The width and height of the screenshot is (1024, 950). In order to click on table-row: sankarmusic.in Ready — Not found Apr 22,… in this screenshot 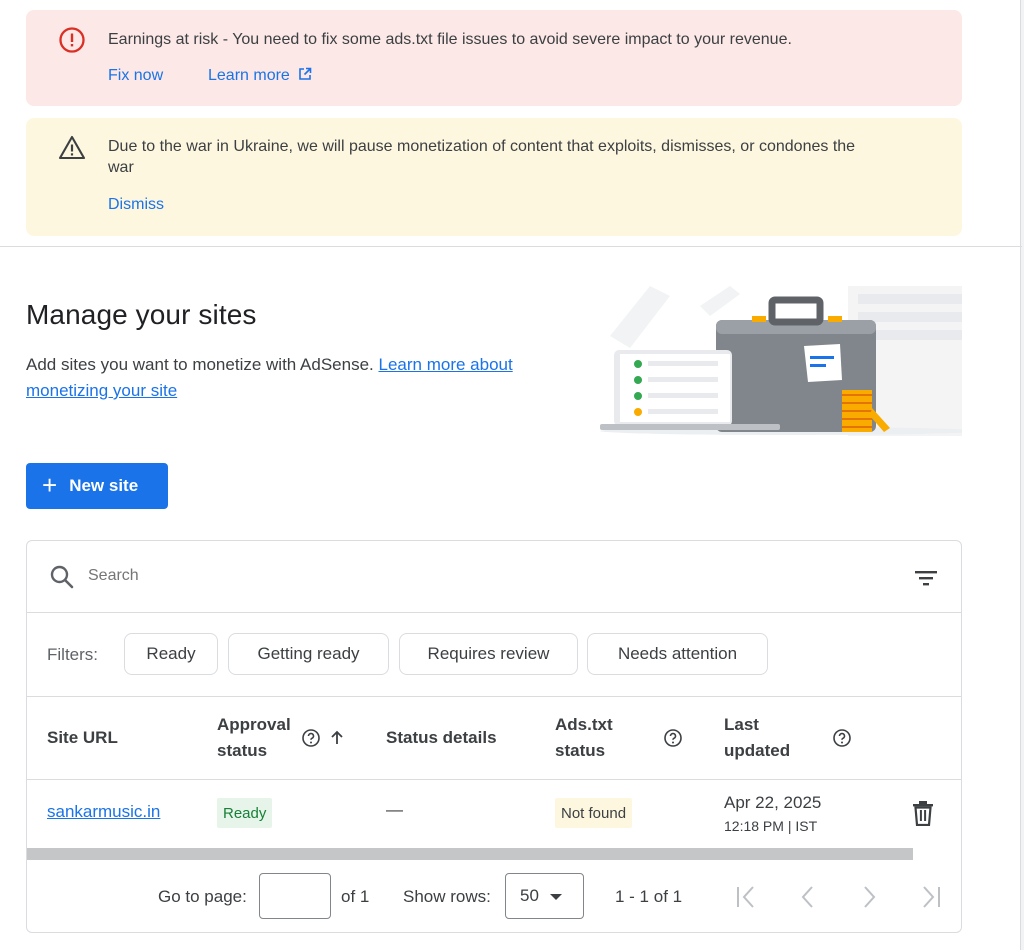, I will do `click(494, 814)`.